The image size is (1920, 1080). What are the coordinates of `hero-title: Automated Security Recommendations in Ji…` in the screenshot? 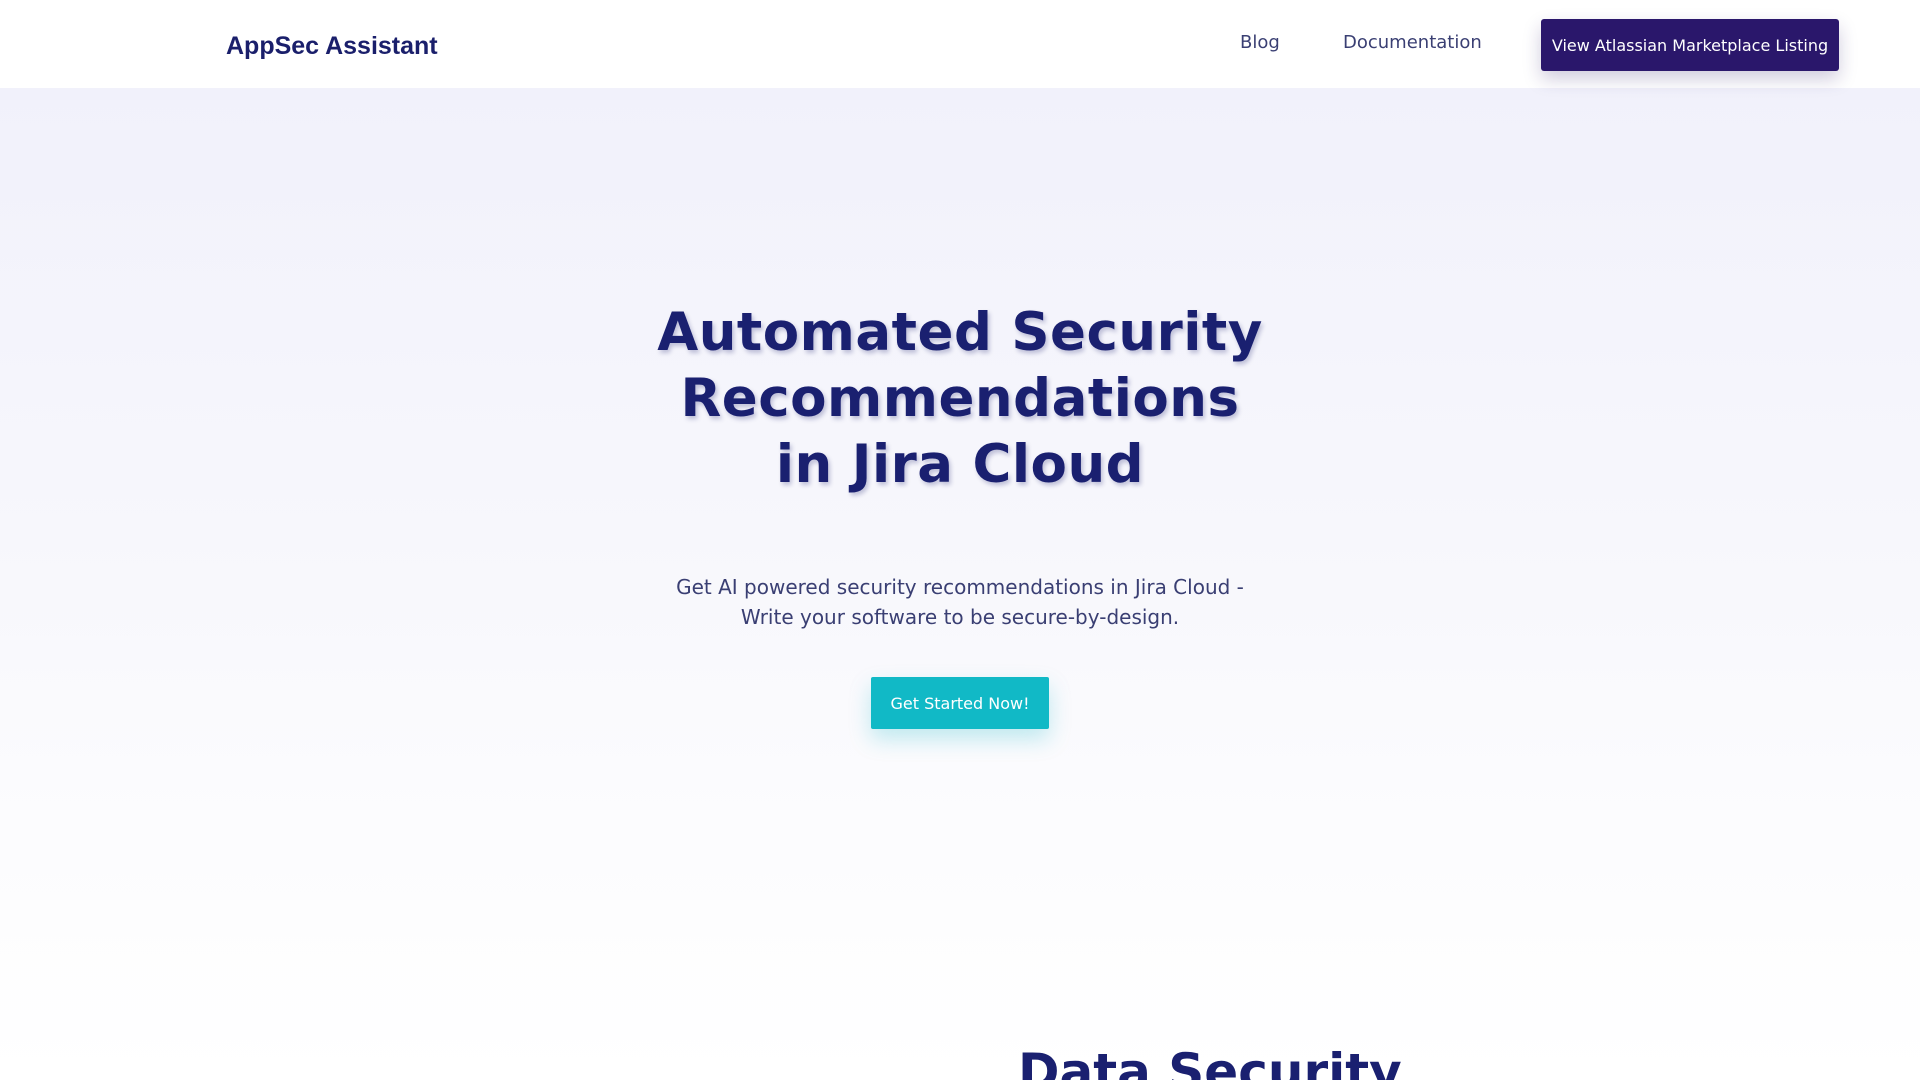 It's located at (960, 399).